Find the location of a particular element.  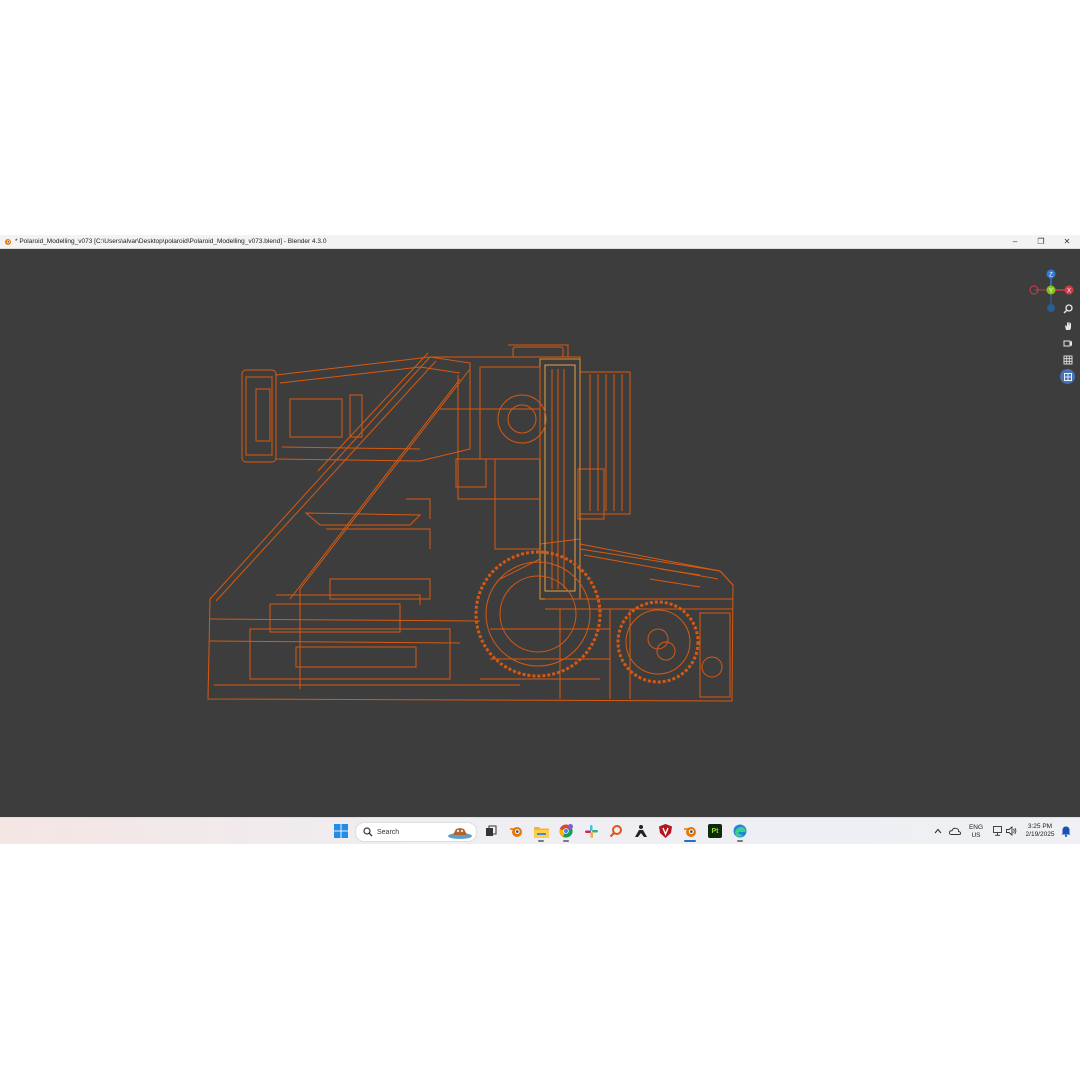

pan-hand-icon is located at coordinates (1067, 325).